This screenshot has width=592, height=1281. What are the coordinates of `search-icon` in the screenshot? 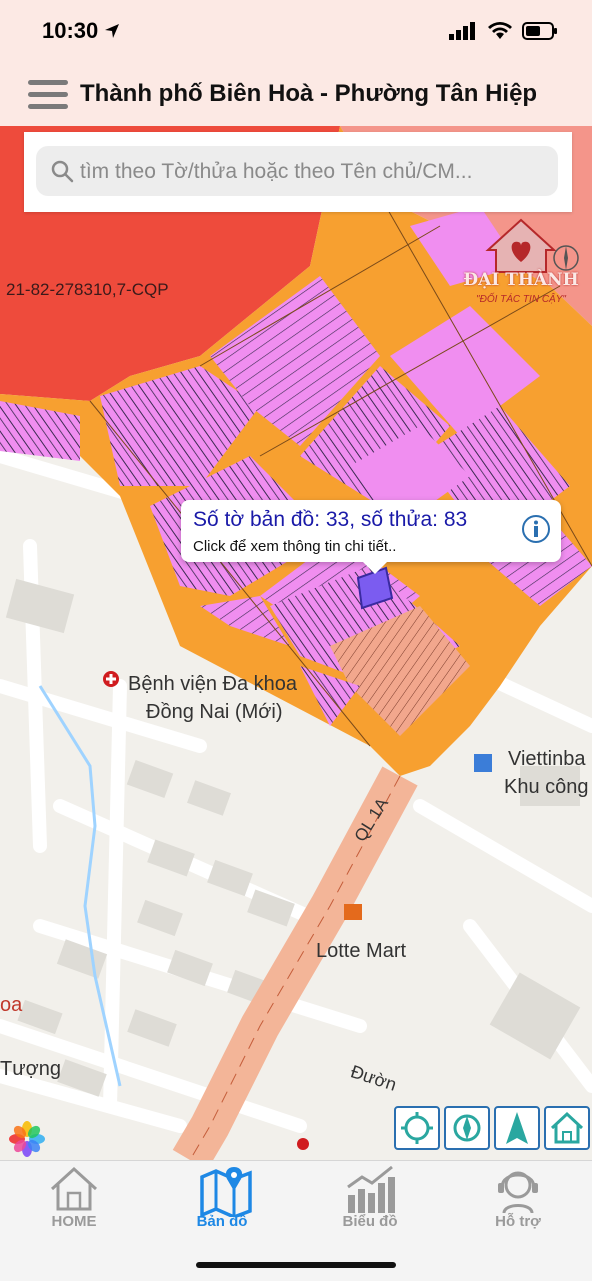 It's located at (62, 171).